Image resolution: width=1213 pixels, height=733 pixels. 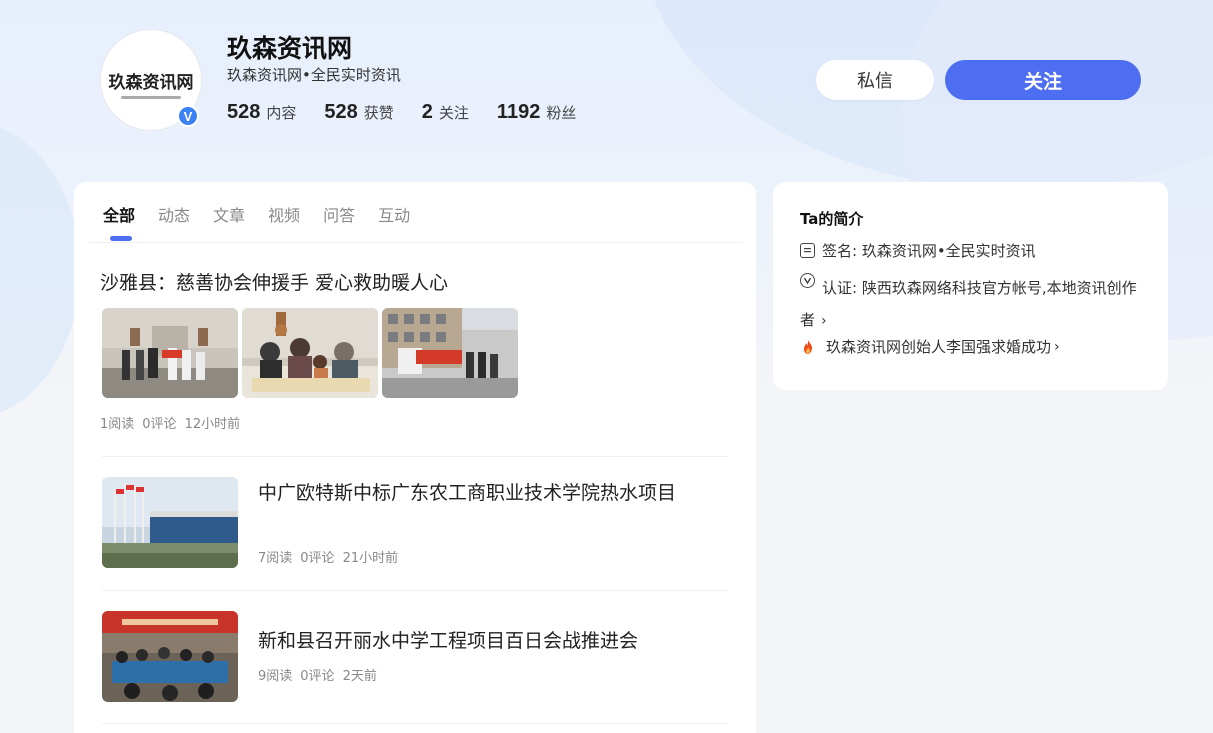 I want to click on document-icon, so click(x=807, y=250).